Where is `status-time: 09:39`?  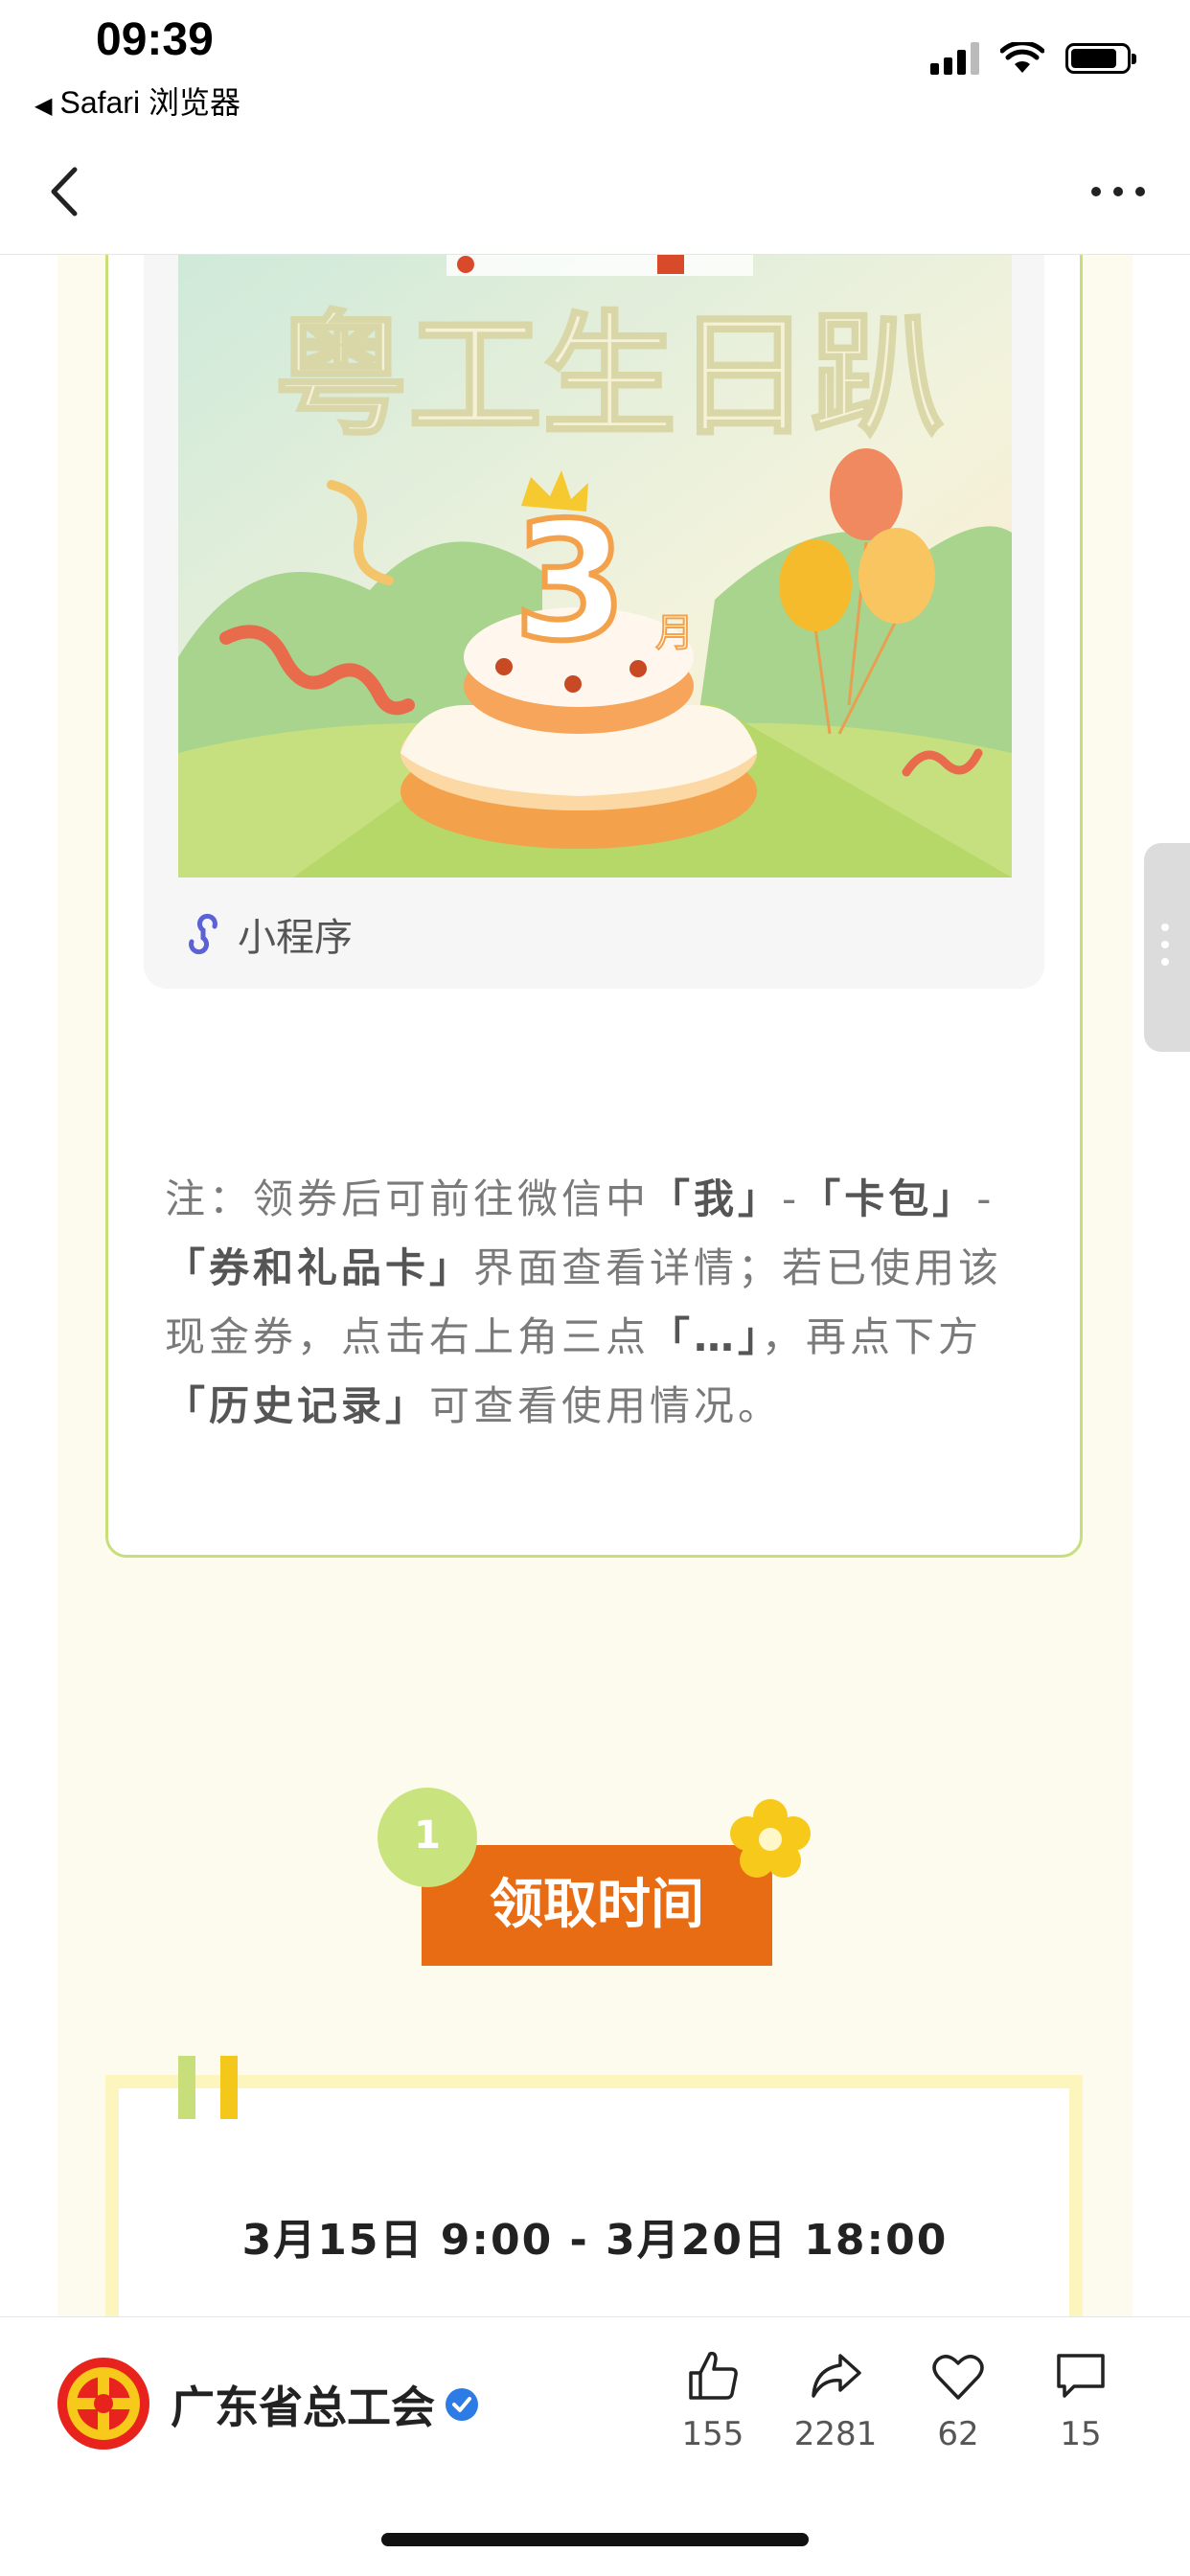 status-time: 09:39 is located at coordinates (155, 39).